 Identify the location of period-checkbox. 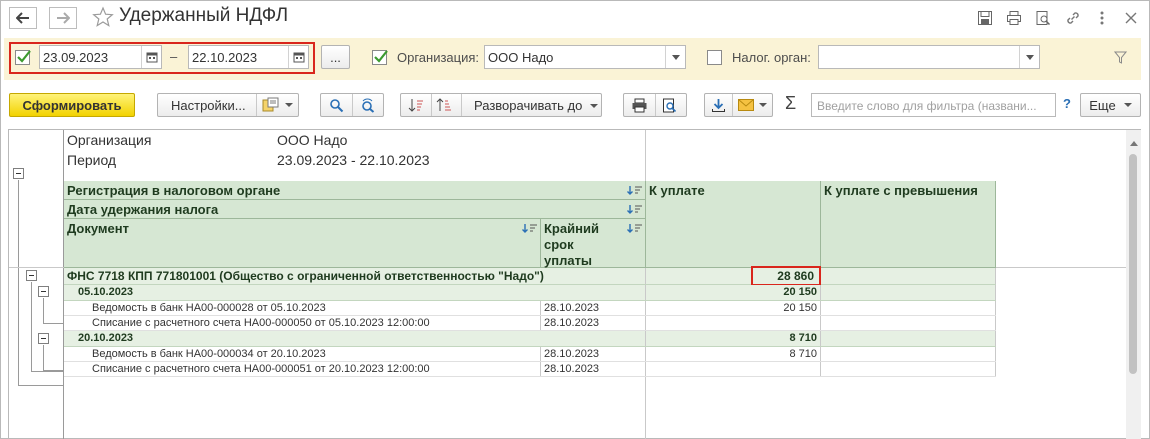
(23, 57).